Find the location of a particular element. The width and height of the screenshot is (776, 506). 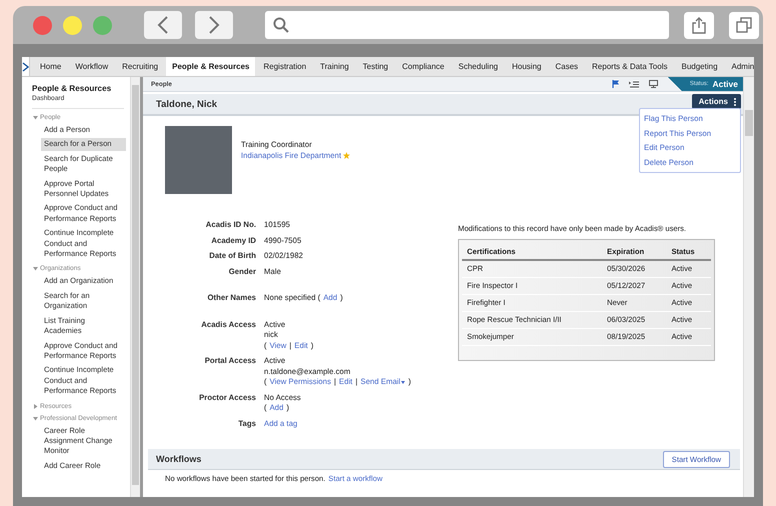

photo-placeholder is located at coordinates (198, 160).